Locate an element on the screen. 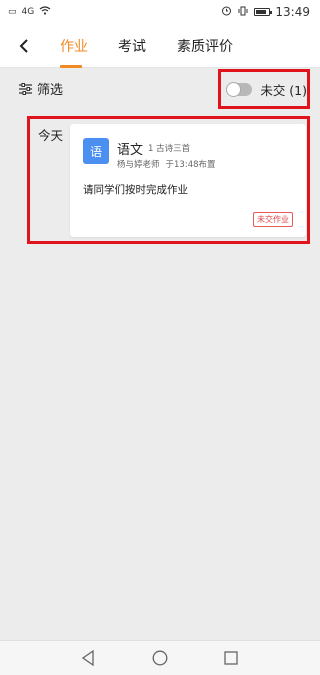  back-triangle-icon is located at coordinates (88, 658).